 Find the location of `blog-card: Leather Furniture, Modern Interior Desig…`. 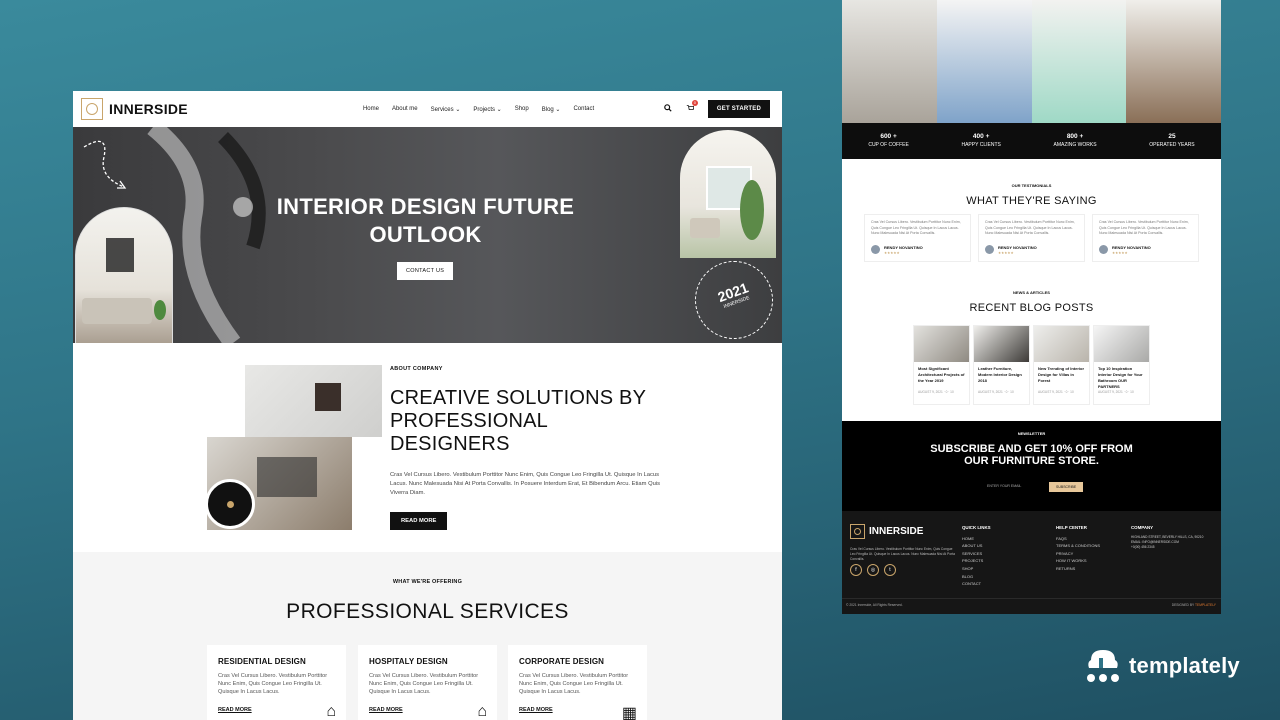

blog-card: Leather Furniture, Modern Interior Desig… is located at coordinates (1001, 365).